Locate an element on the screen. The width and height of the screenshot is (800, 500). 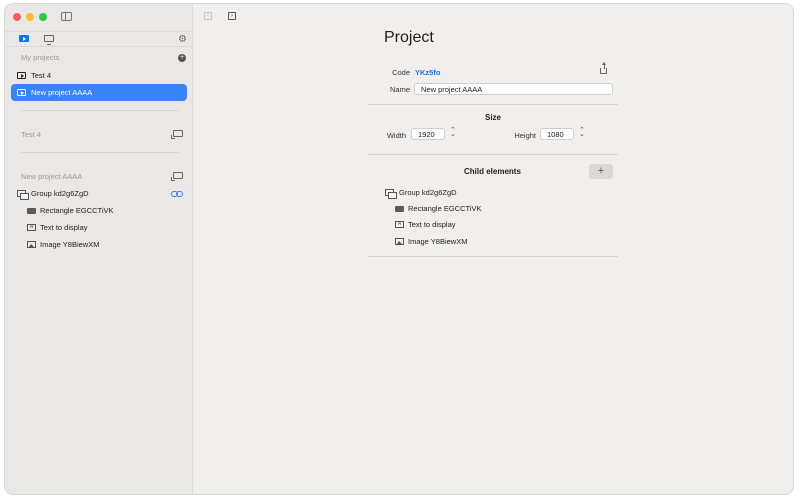
child-item-label: Rectangle EGCCTiVK is located at coordinates (445, 208).